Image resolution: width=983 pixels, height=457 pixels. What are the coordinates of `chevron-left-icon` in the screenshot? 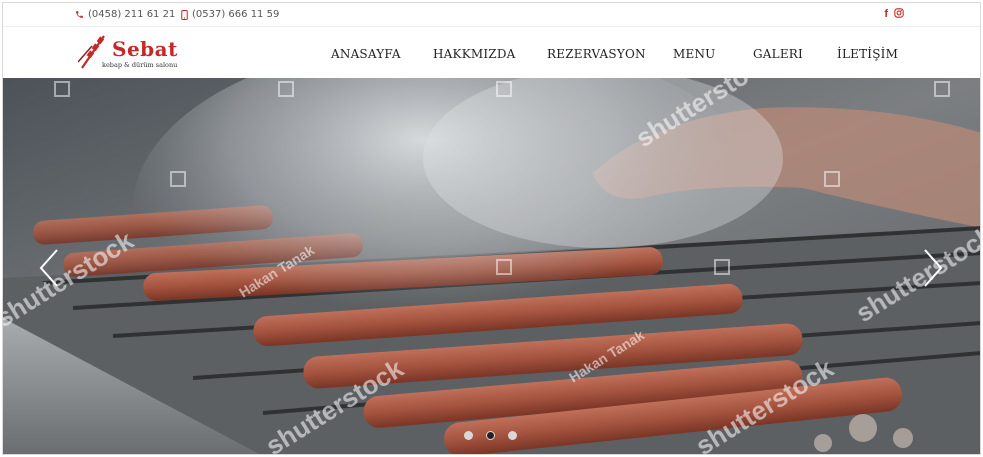 It's located at (48, 268).